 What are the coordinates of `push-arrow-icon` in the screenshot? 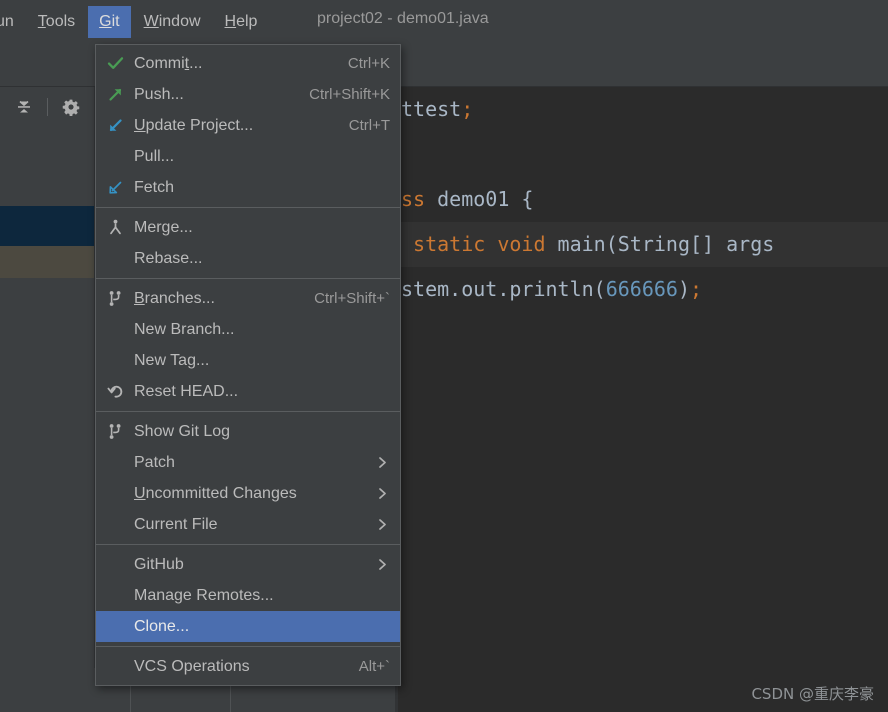 It's located at (115, 94).